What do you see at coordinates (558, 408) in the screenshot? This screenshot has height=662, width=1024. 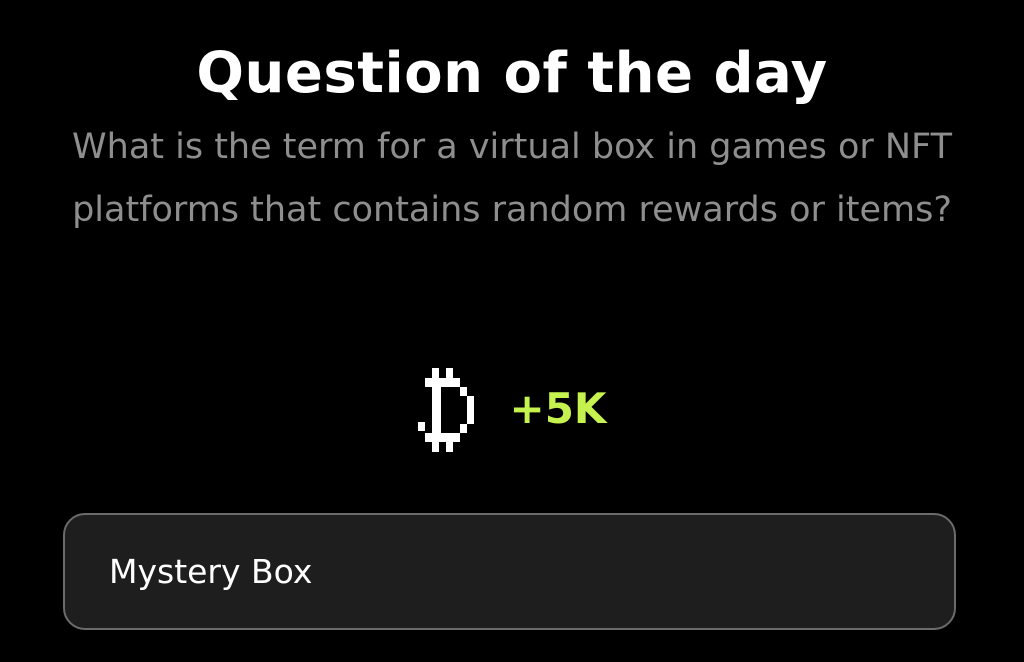 I see `reward-amount: +5K` at bounding box center [558, 408].